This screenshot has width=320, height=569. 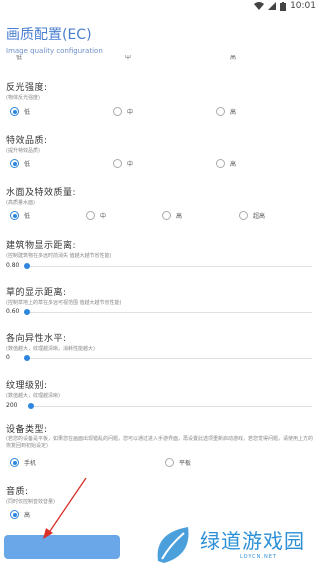 I want to click on section-texture: 纹理级别: (数值越大，纹理越清晰), so click(x=160, y=388).